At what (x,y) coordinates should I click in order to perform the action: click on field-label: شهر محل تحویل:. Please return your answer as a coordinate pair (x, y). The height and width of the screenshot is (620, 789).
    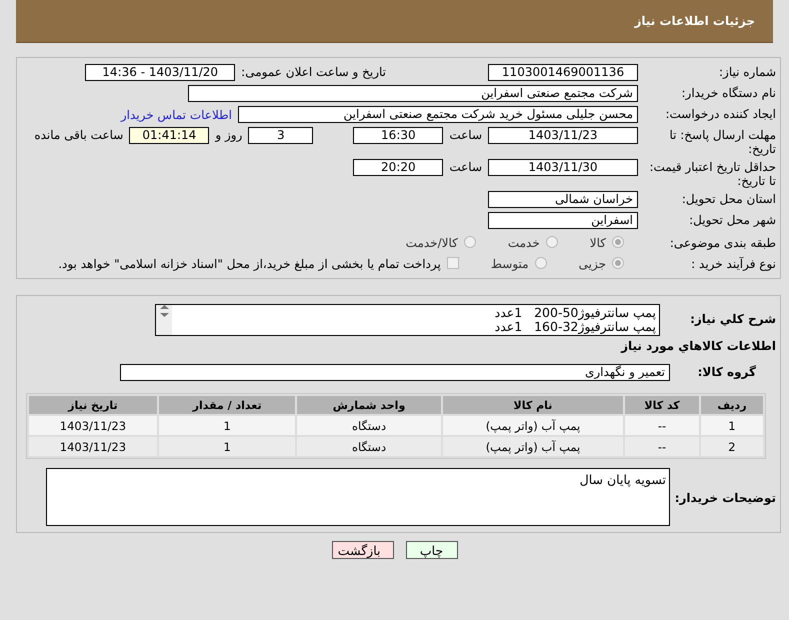
    Looking at the image, I should click on (732, 219).